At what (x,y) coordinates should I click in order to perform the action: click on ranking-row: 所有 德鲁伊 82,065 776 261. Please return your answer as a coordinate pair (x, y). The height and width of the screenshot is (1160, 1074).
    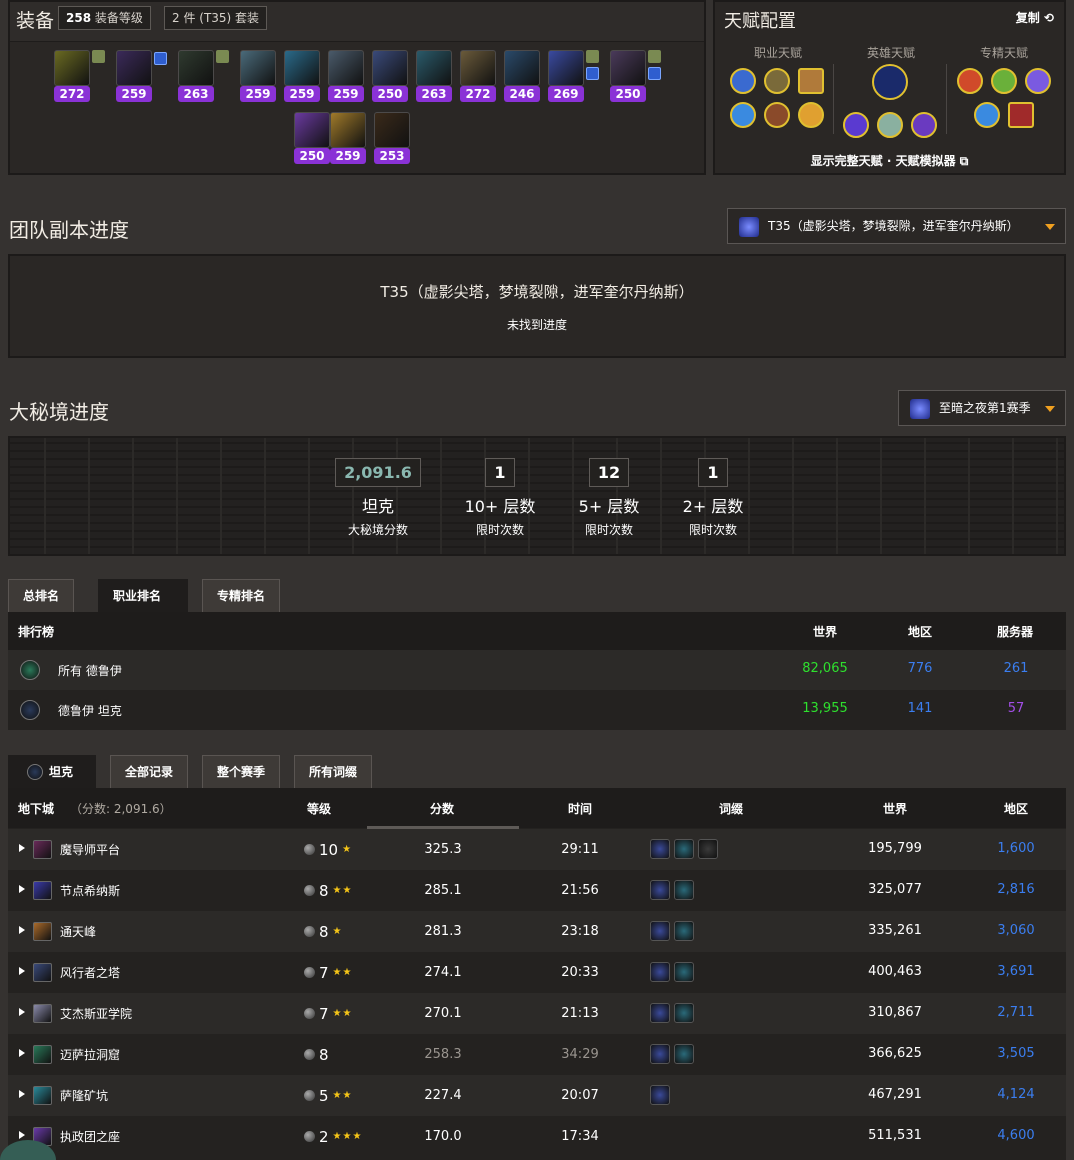
    Looking at the image, I should click on (537, 670).